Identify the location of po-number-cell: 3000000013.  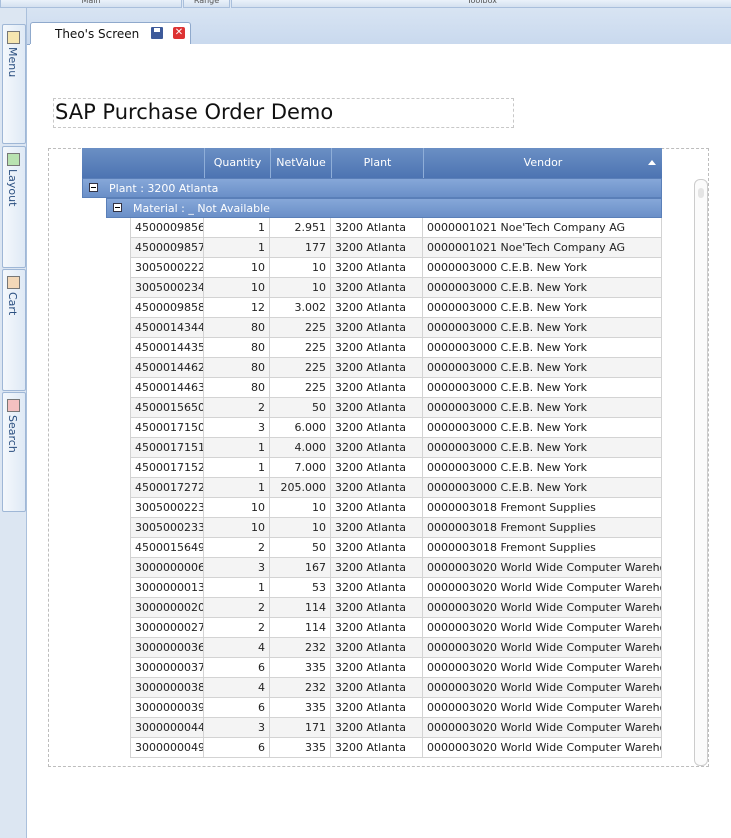
(167, 588).